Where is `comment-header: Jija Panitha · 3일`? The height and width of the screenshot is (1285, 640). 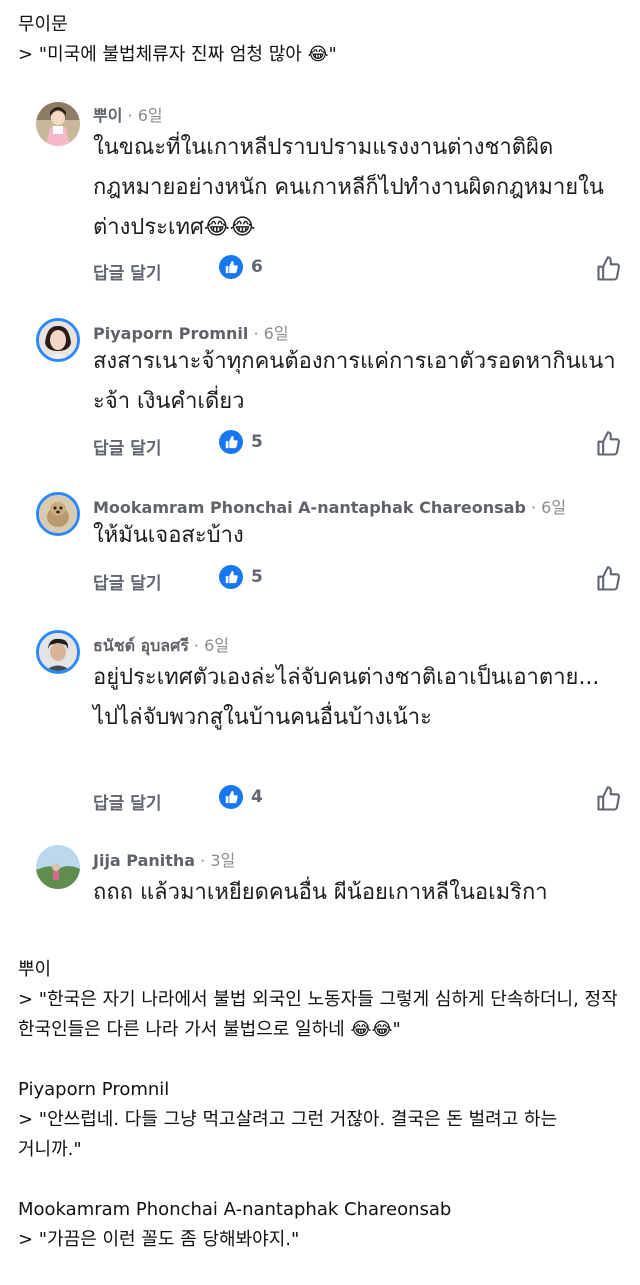
comment-header: Jija Panitha · 3일 is located at coordinates (164, 859).